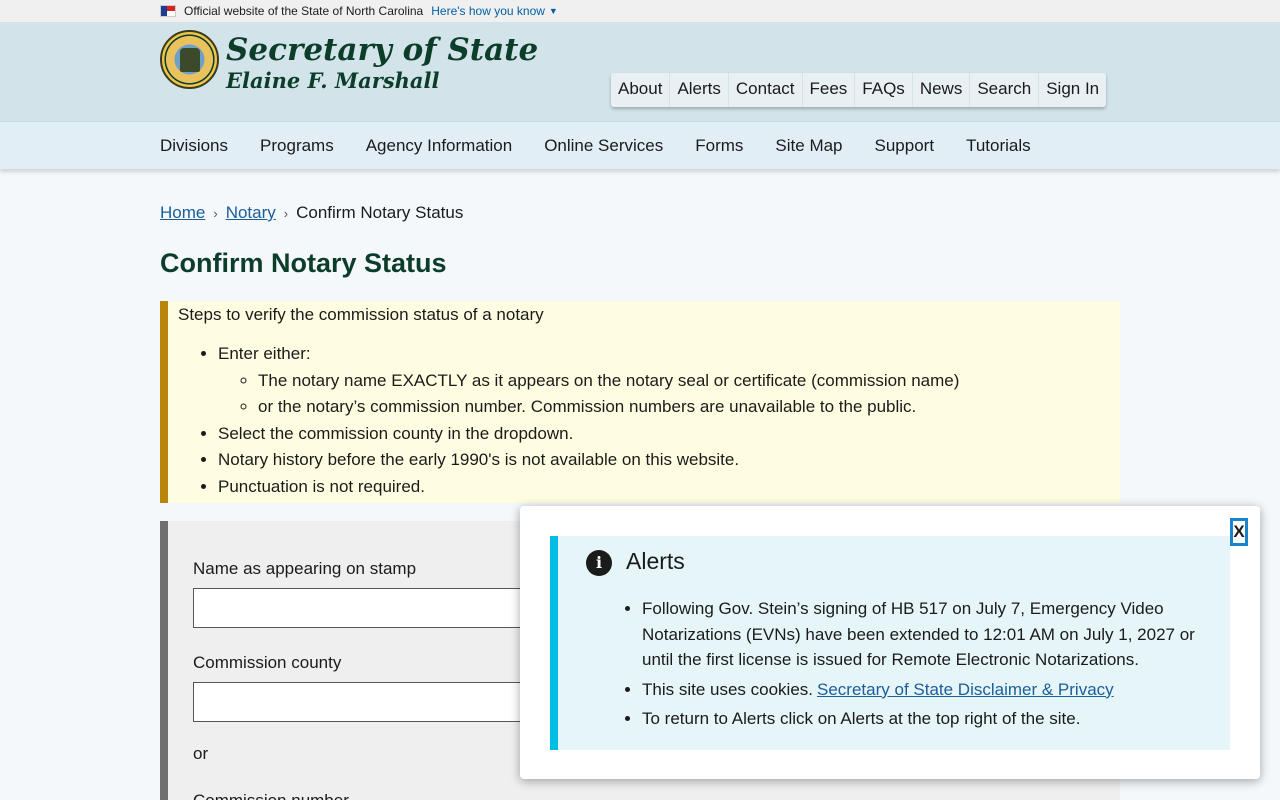 The image size is (1280, 800). Describe the element at coordinates (965, 689) in the screenshot. I see `disclaimer-privacy-link: Secretary of State Disclaimer & Privacy` at that location.